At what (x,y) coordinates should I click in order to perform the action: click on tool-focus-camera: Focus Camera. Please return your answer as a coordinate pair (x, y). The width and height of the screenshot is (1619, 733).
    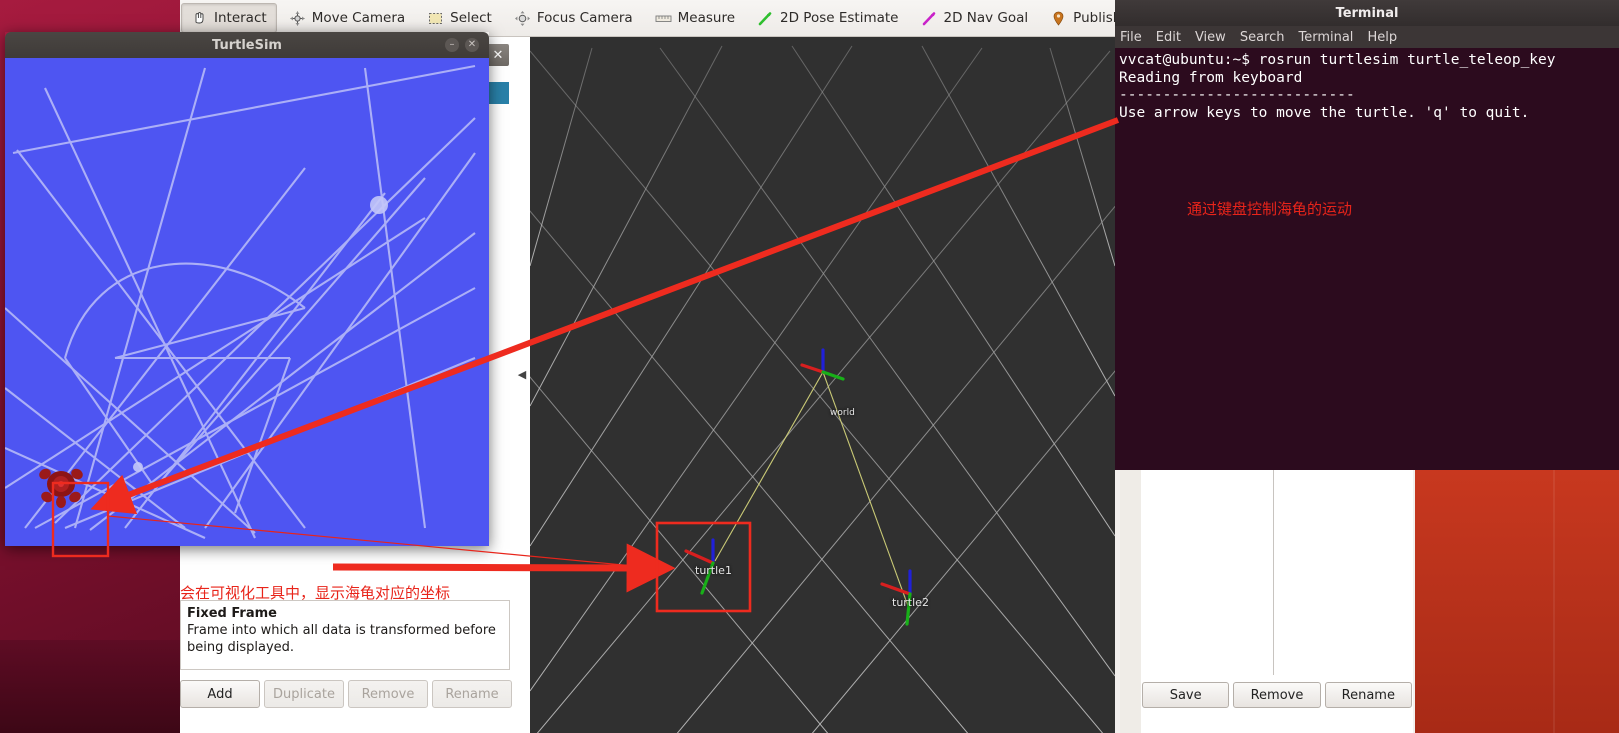
    Looking at the image, I should click on (573, 18).